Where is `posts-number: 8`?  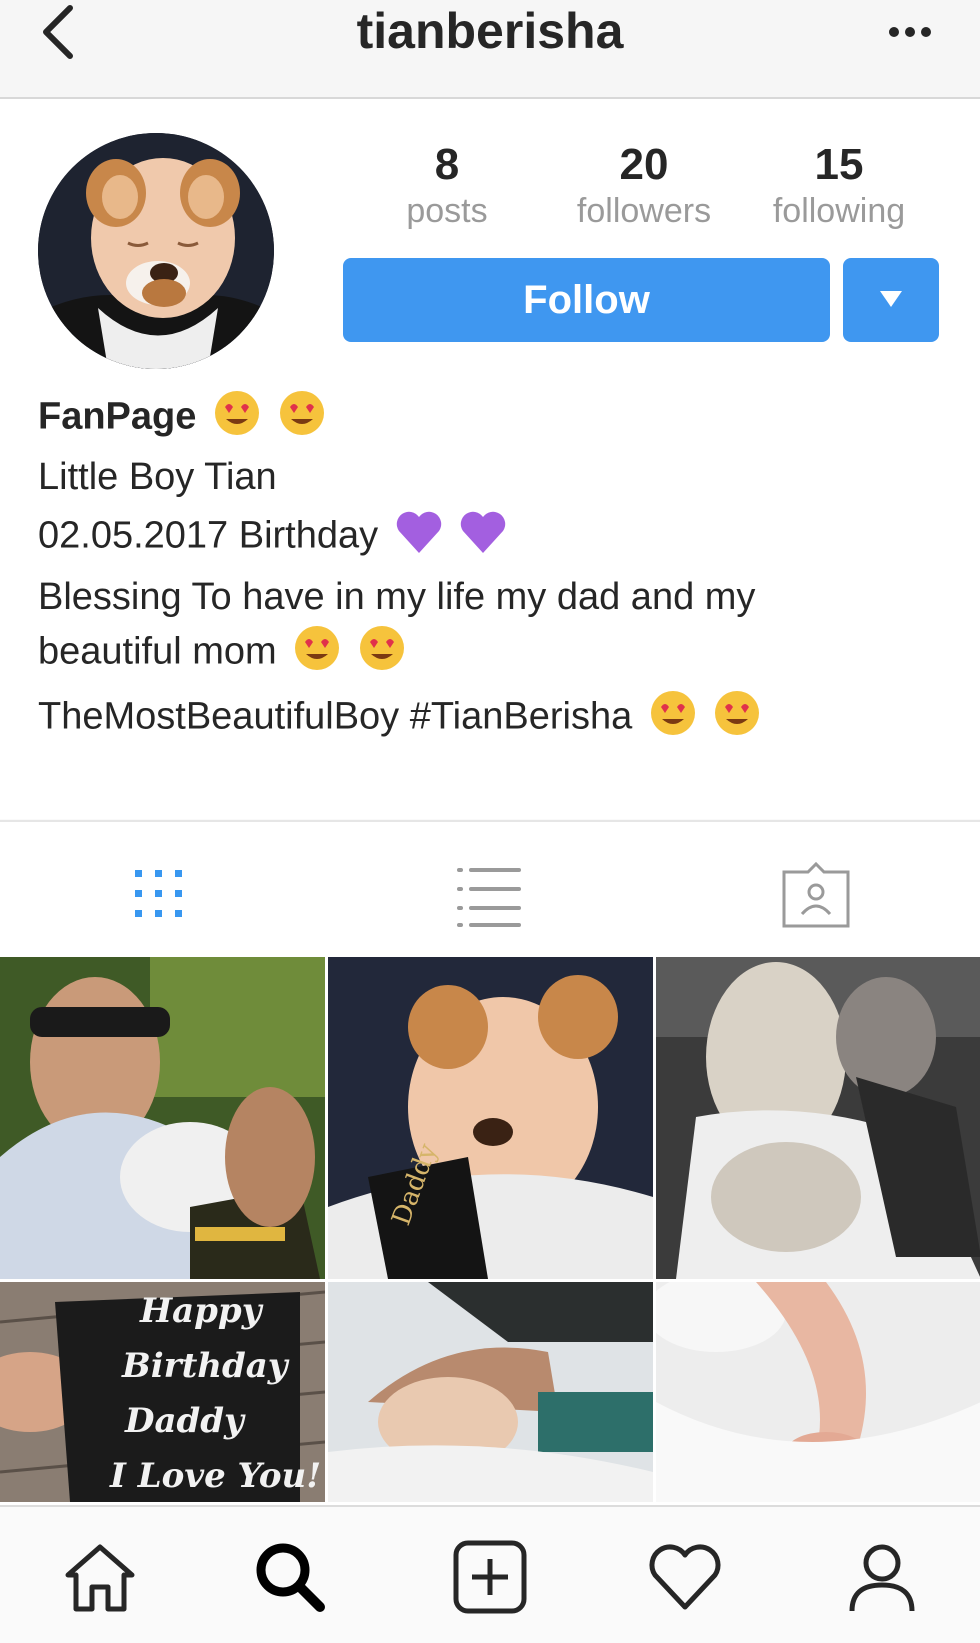
posts-number: 8 is located at coordinates (447, 164).